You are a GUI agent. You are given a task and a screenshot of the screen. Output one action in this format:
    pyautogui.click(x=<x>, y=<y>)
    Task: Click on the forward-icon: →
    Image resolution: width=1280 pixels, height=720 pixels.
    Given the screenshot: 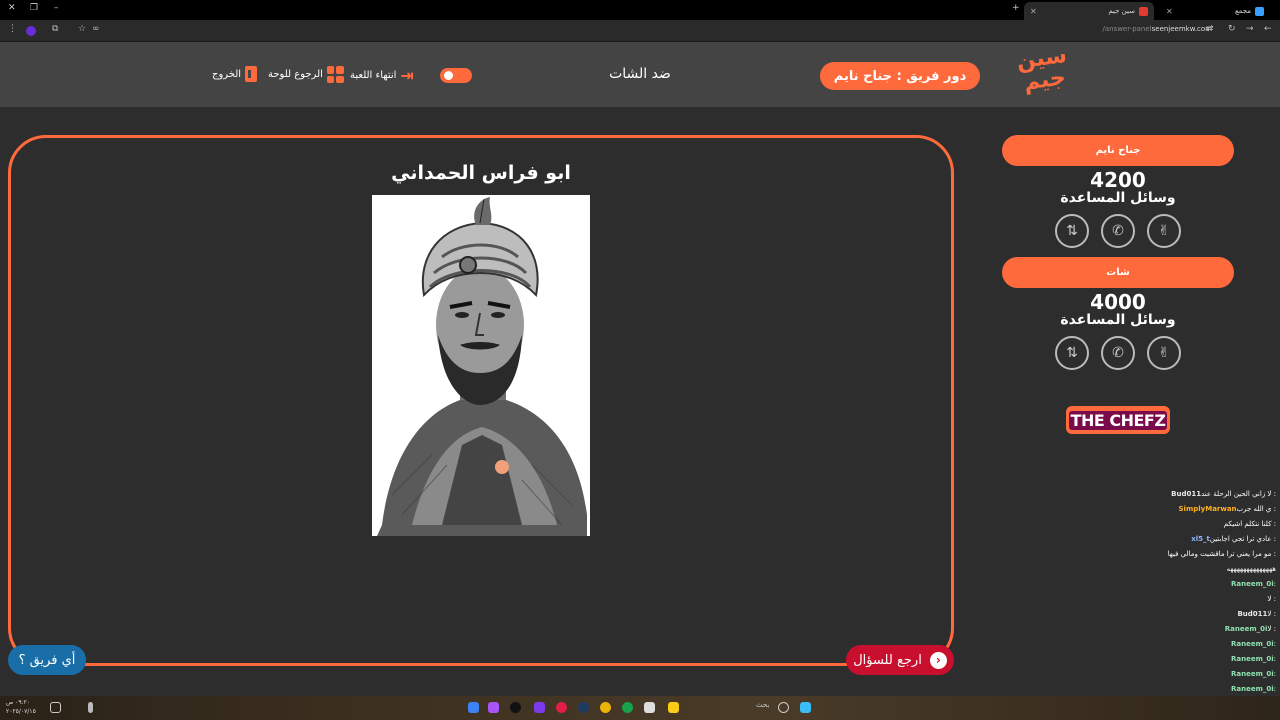 What is the action you would take?
    pyautogui.click(x=1250, y=29)
    